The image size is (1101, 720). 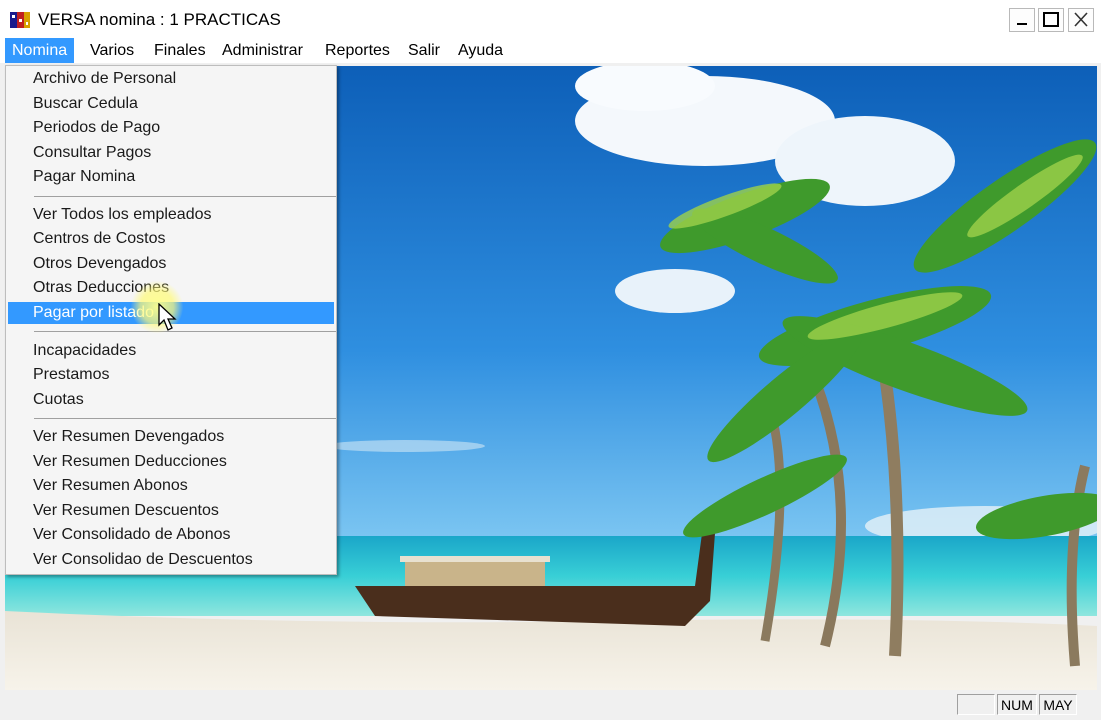 I want to click on menu-item-cuotas: Cuotas, so click(x=171, y=400).